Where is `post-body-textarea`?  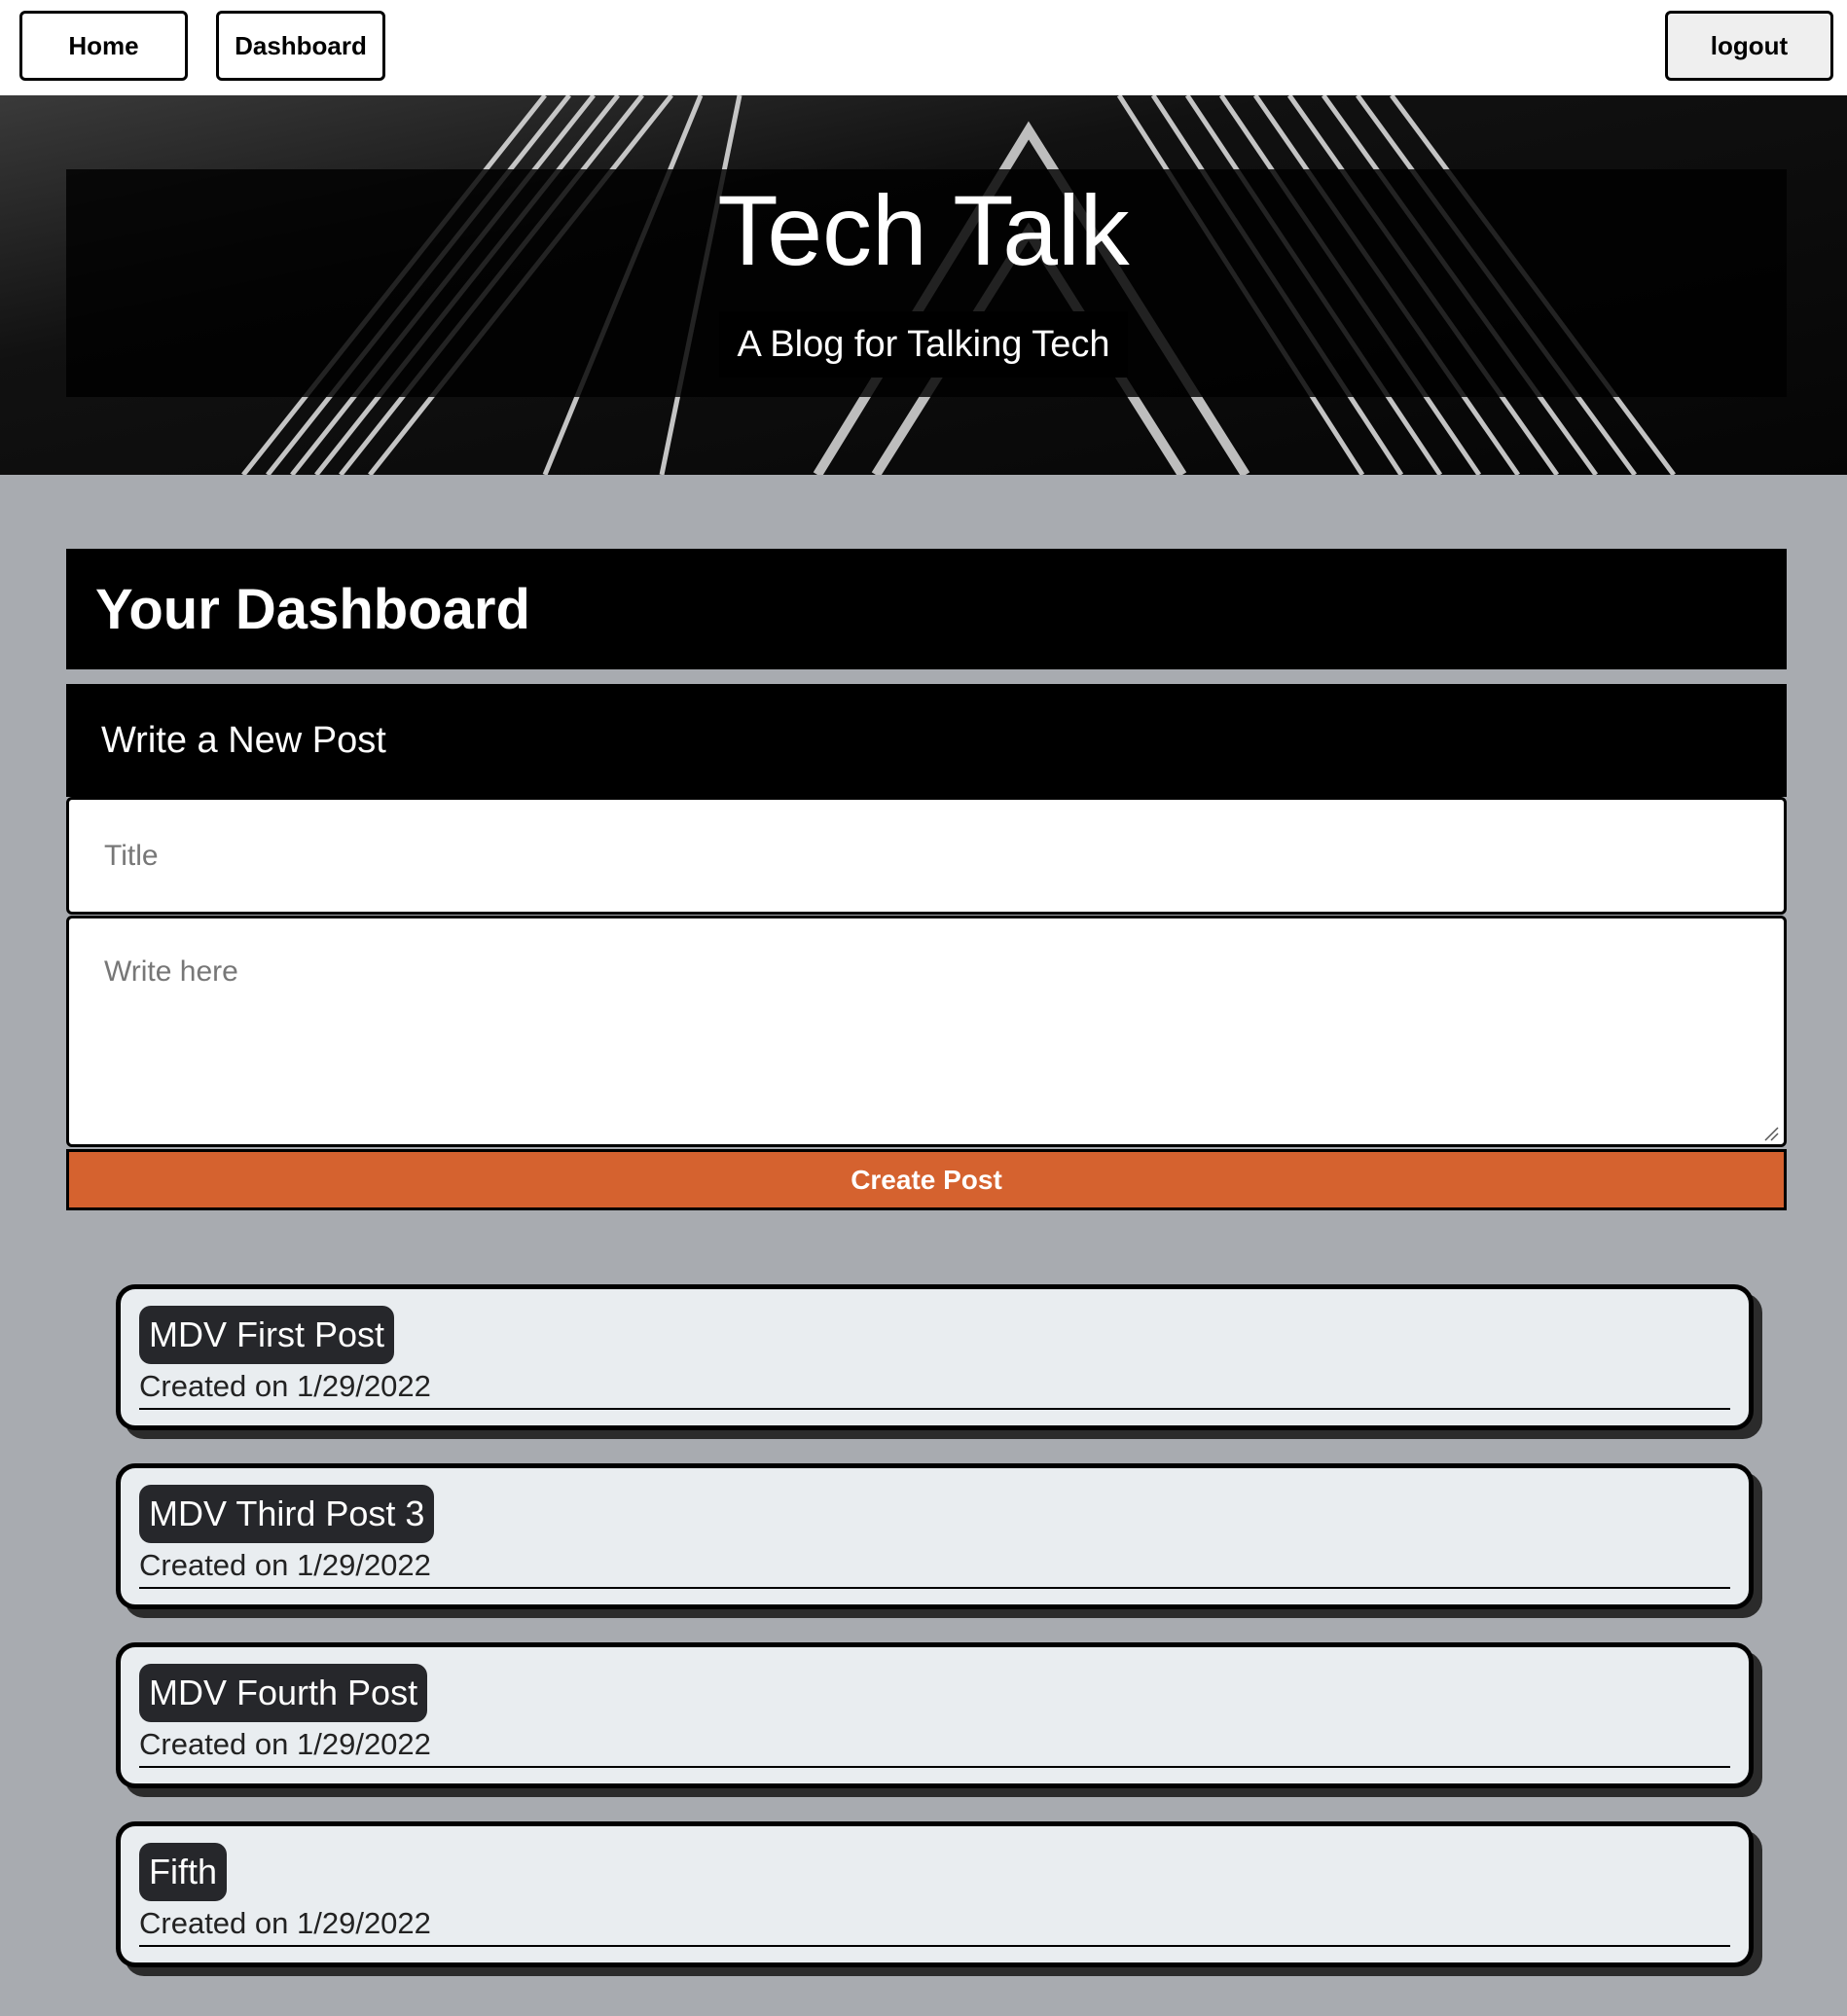
post-body-textarea is located at coordinates (926, 1031).